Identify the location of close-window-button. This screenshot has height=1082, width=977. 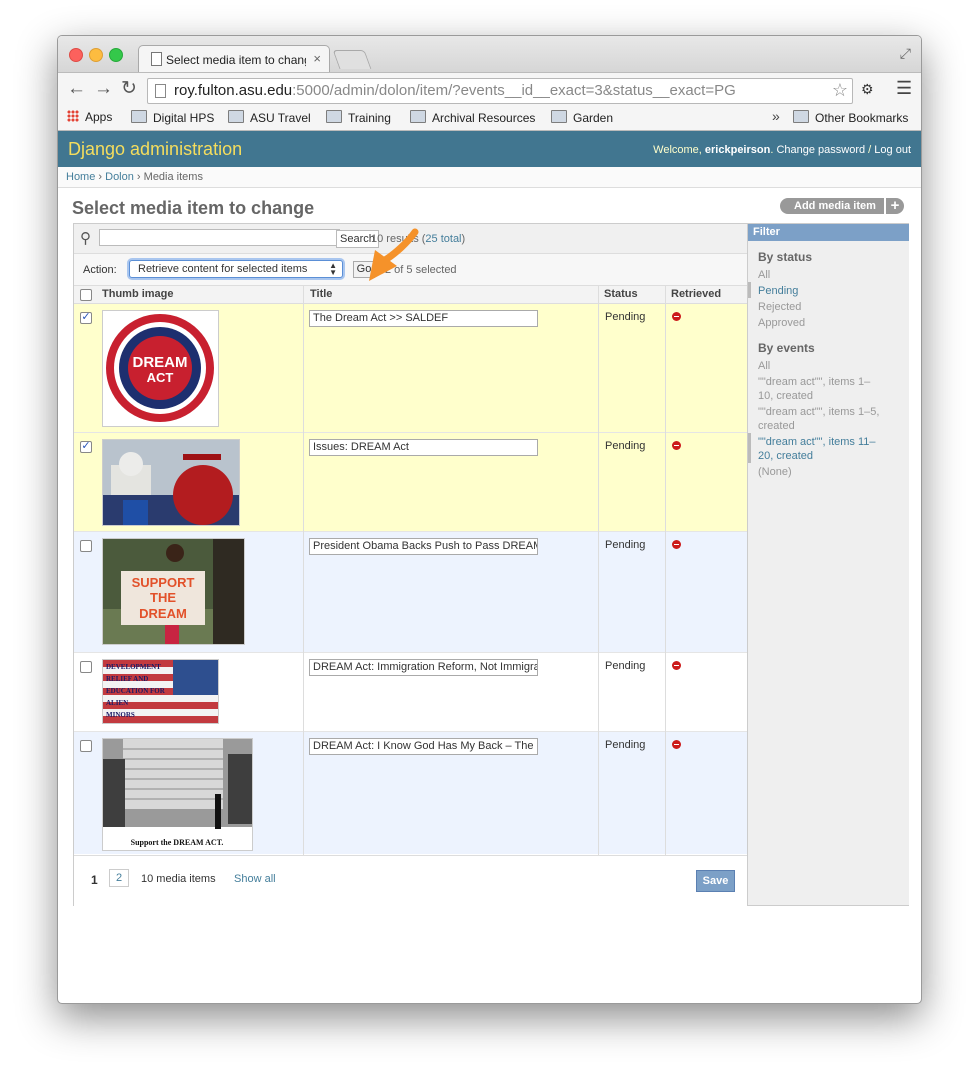
(76, 55).